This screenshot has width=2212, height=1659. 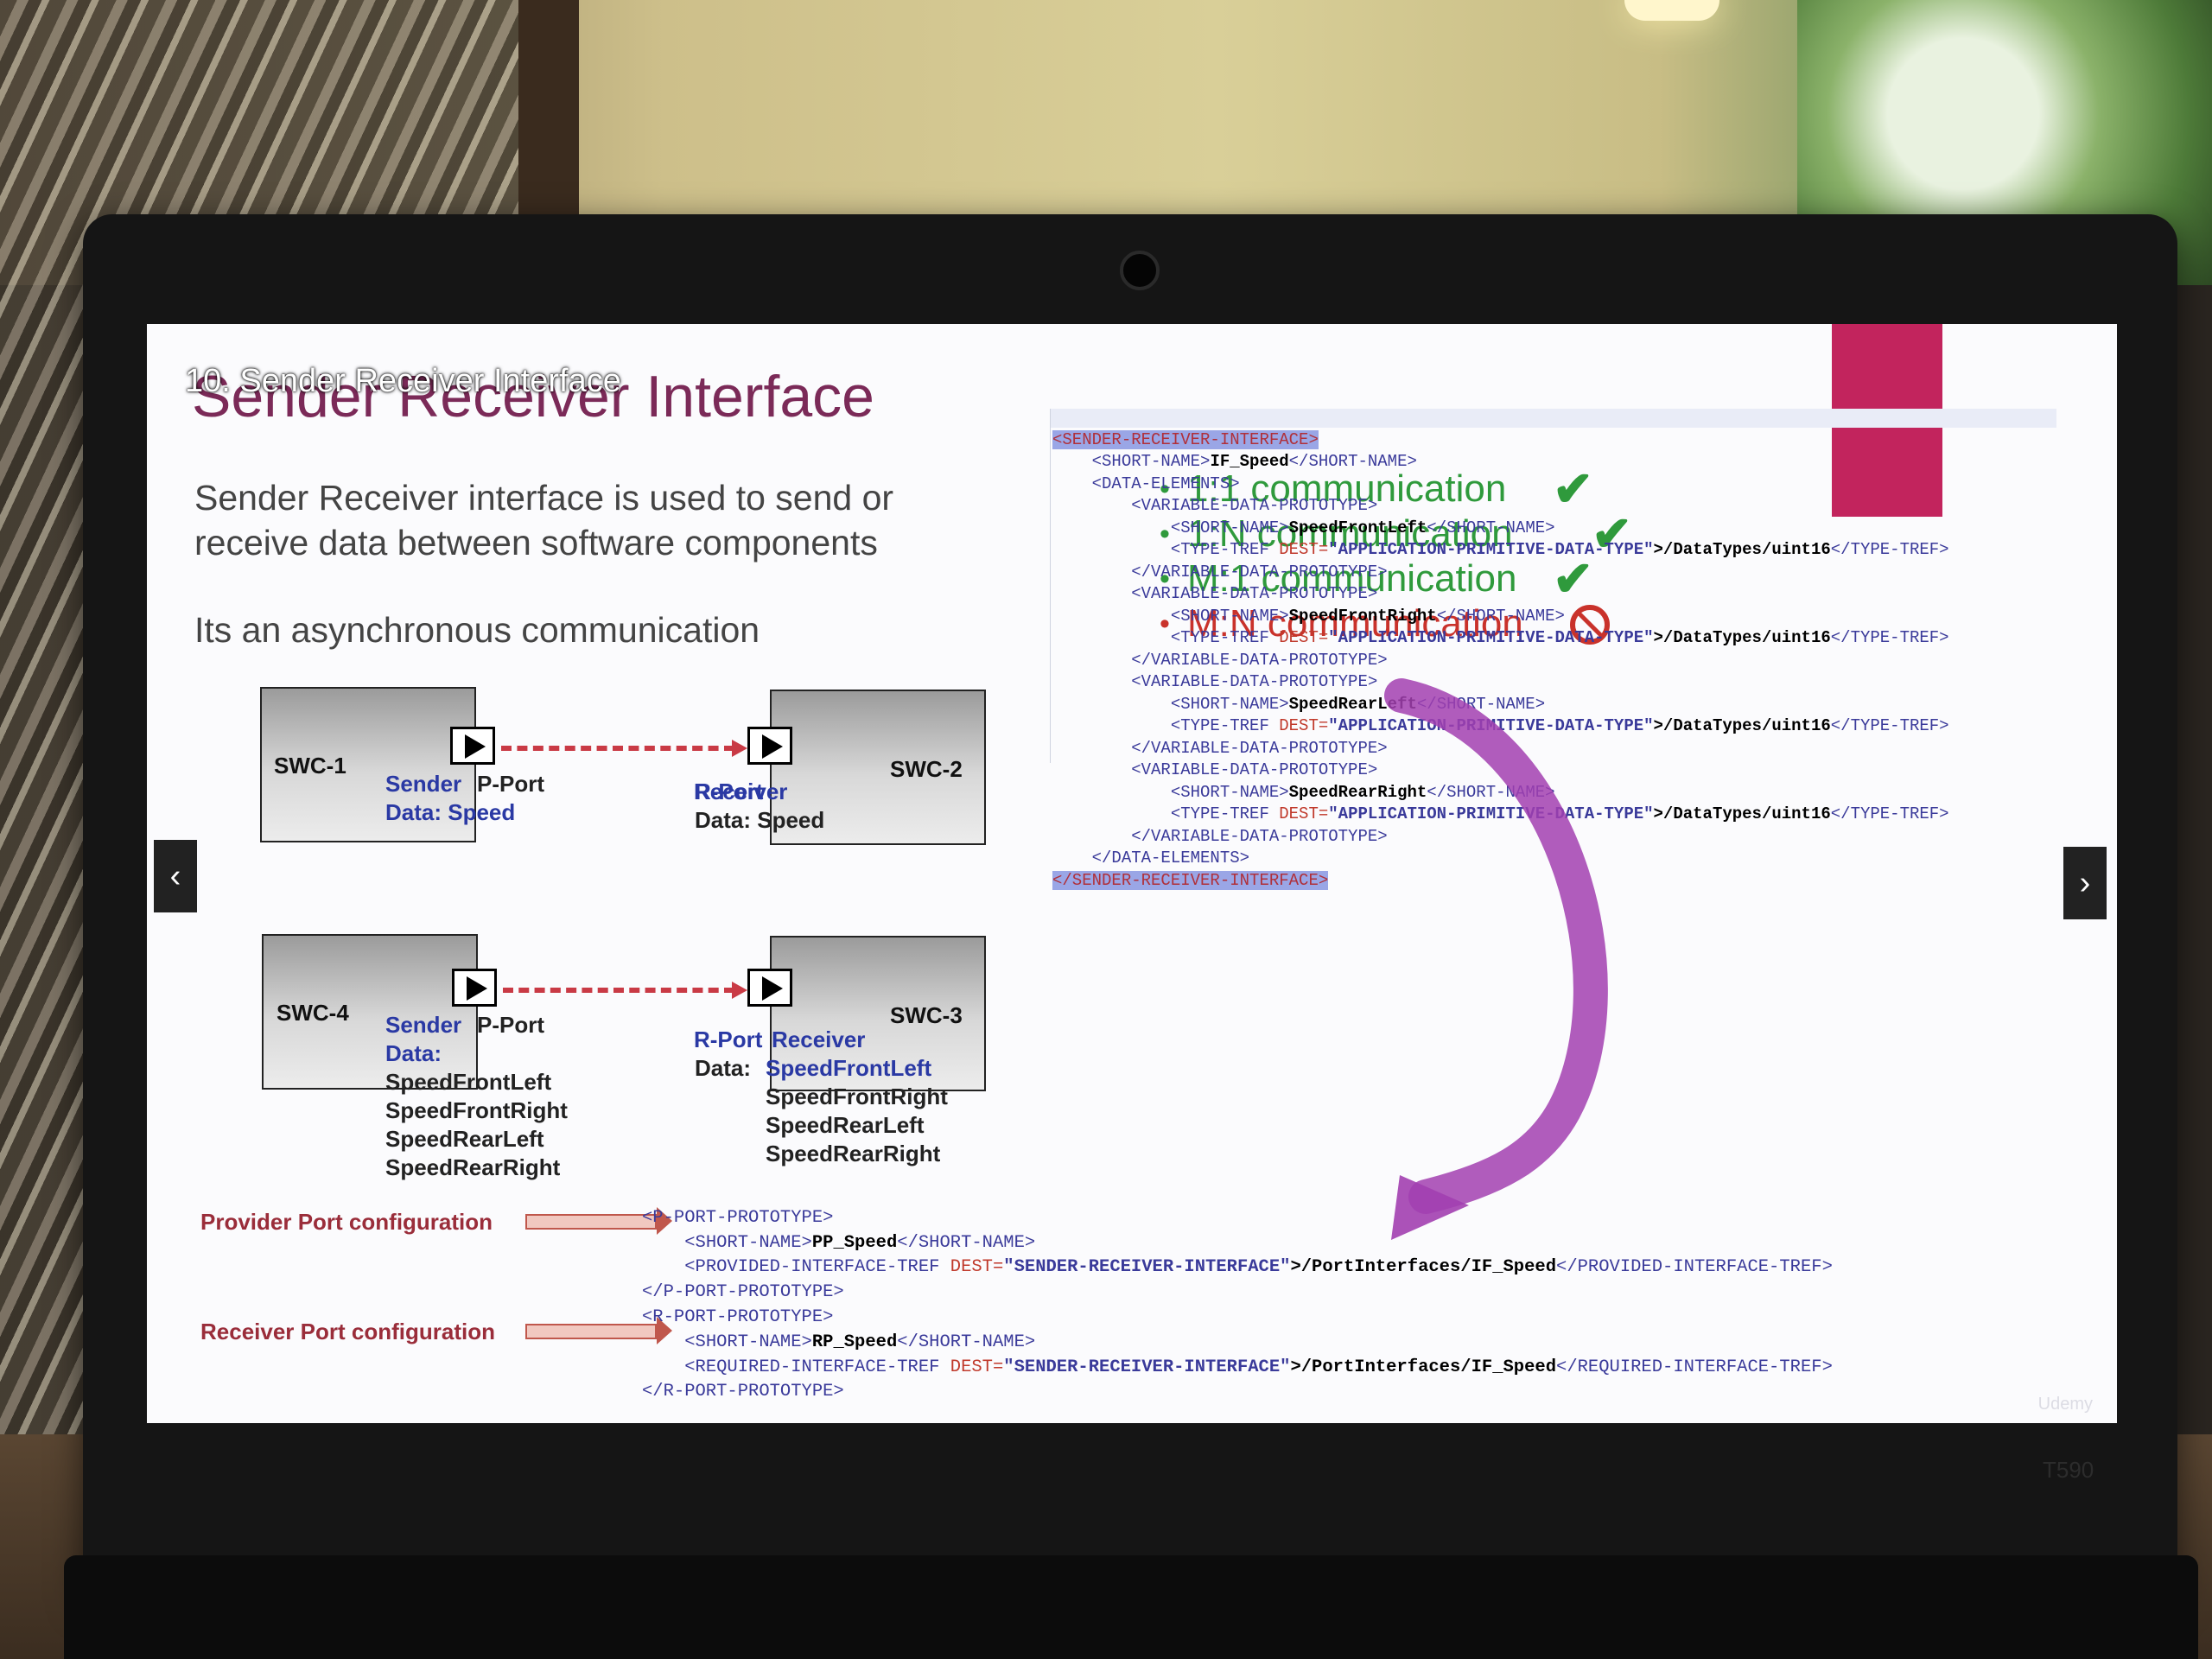 I want to click on xml-tag: </P-PORT-PROTOTYPE>, so click(x=743, y=1292).